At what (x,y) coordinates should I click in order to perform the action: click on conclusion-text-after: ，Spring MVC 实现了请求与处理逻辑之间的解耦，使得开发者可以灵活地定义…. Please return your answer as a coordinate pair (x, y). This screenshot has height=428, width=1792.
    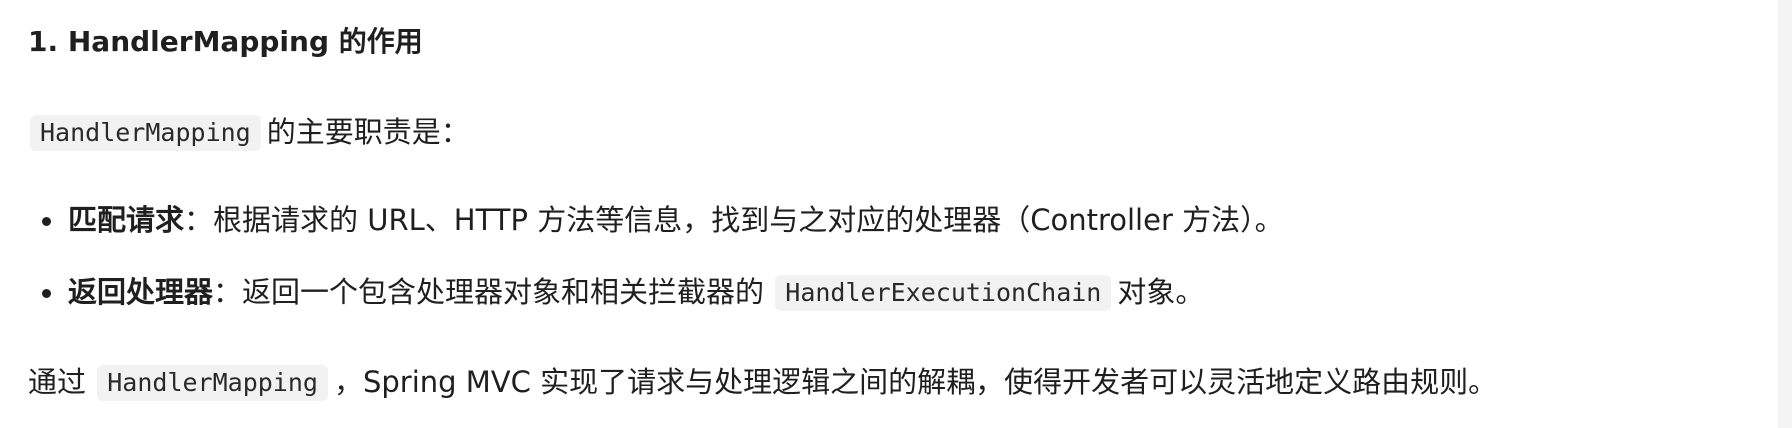
    Looking at the image, I should click on (915, 382).